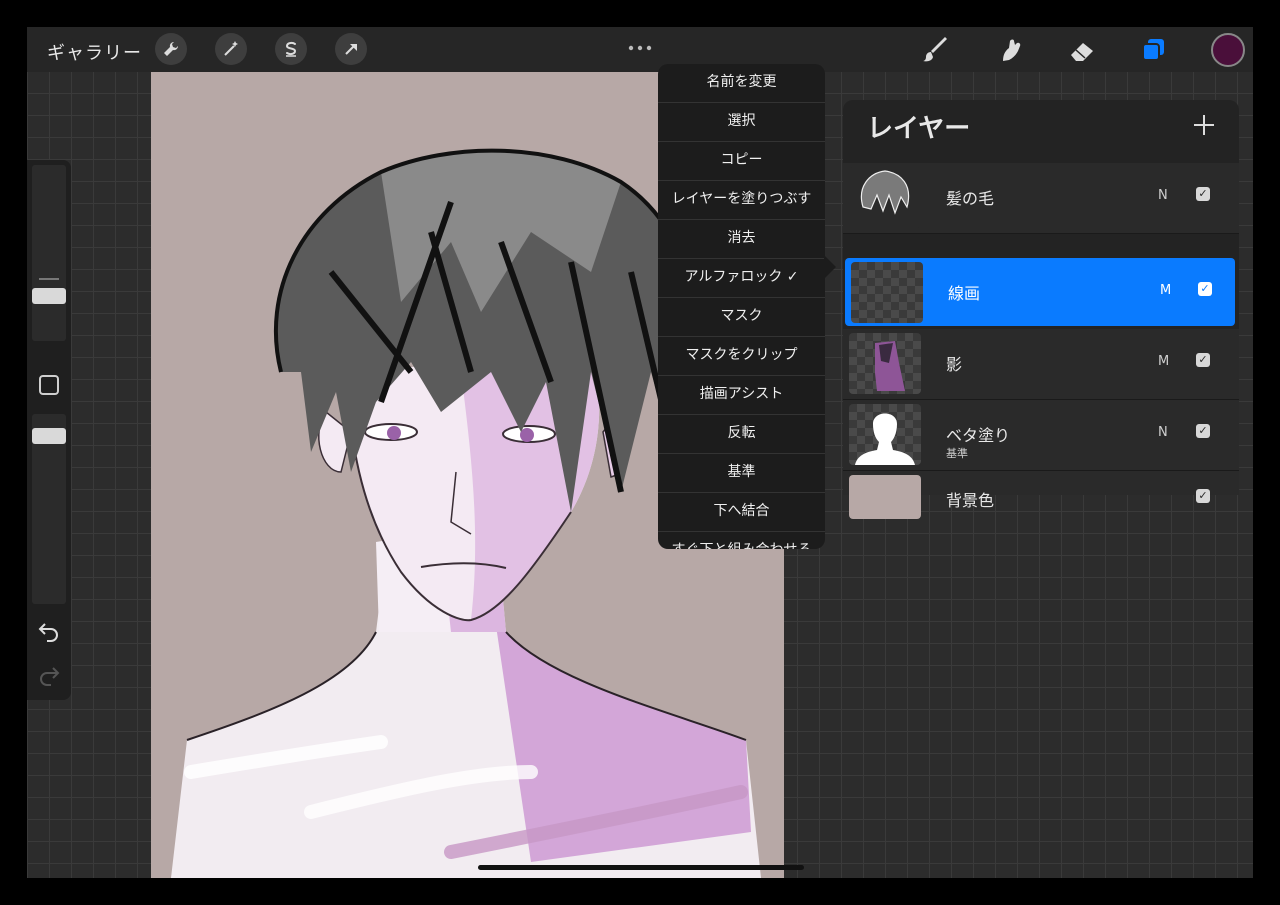  I want to click on brush-icon, so click(936, 50).